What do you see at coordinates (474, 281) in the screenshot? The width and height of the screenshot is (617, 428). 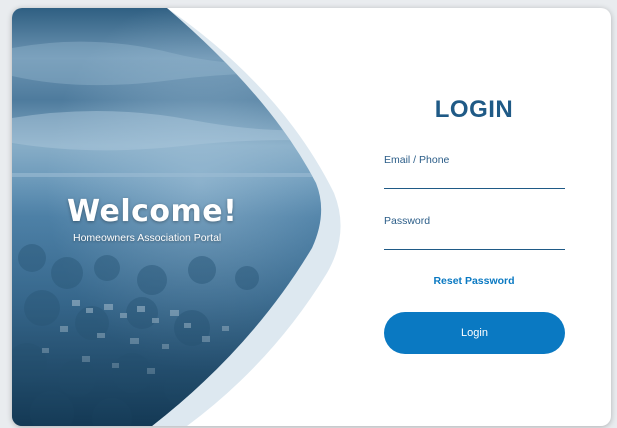 I see `reset-password-link: Reset Password` at bounding box center [474, 281].